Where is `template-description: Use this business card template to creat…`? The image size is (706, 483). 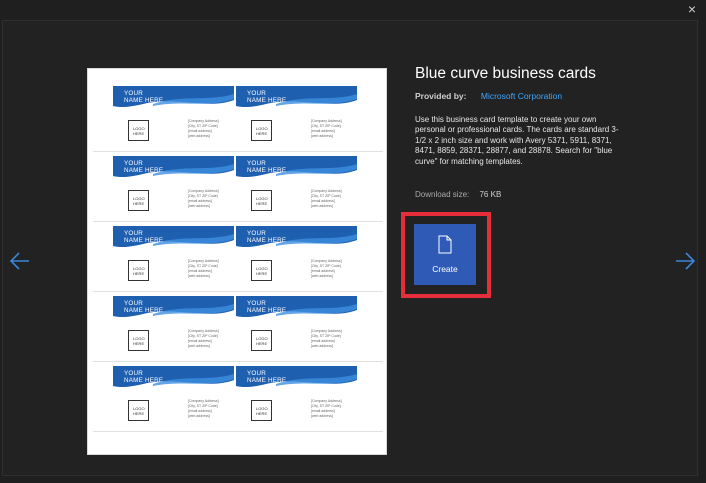 template-description: Use this business card template to creat… is located at coordinates (517, 140).